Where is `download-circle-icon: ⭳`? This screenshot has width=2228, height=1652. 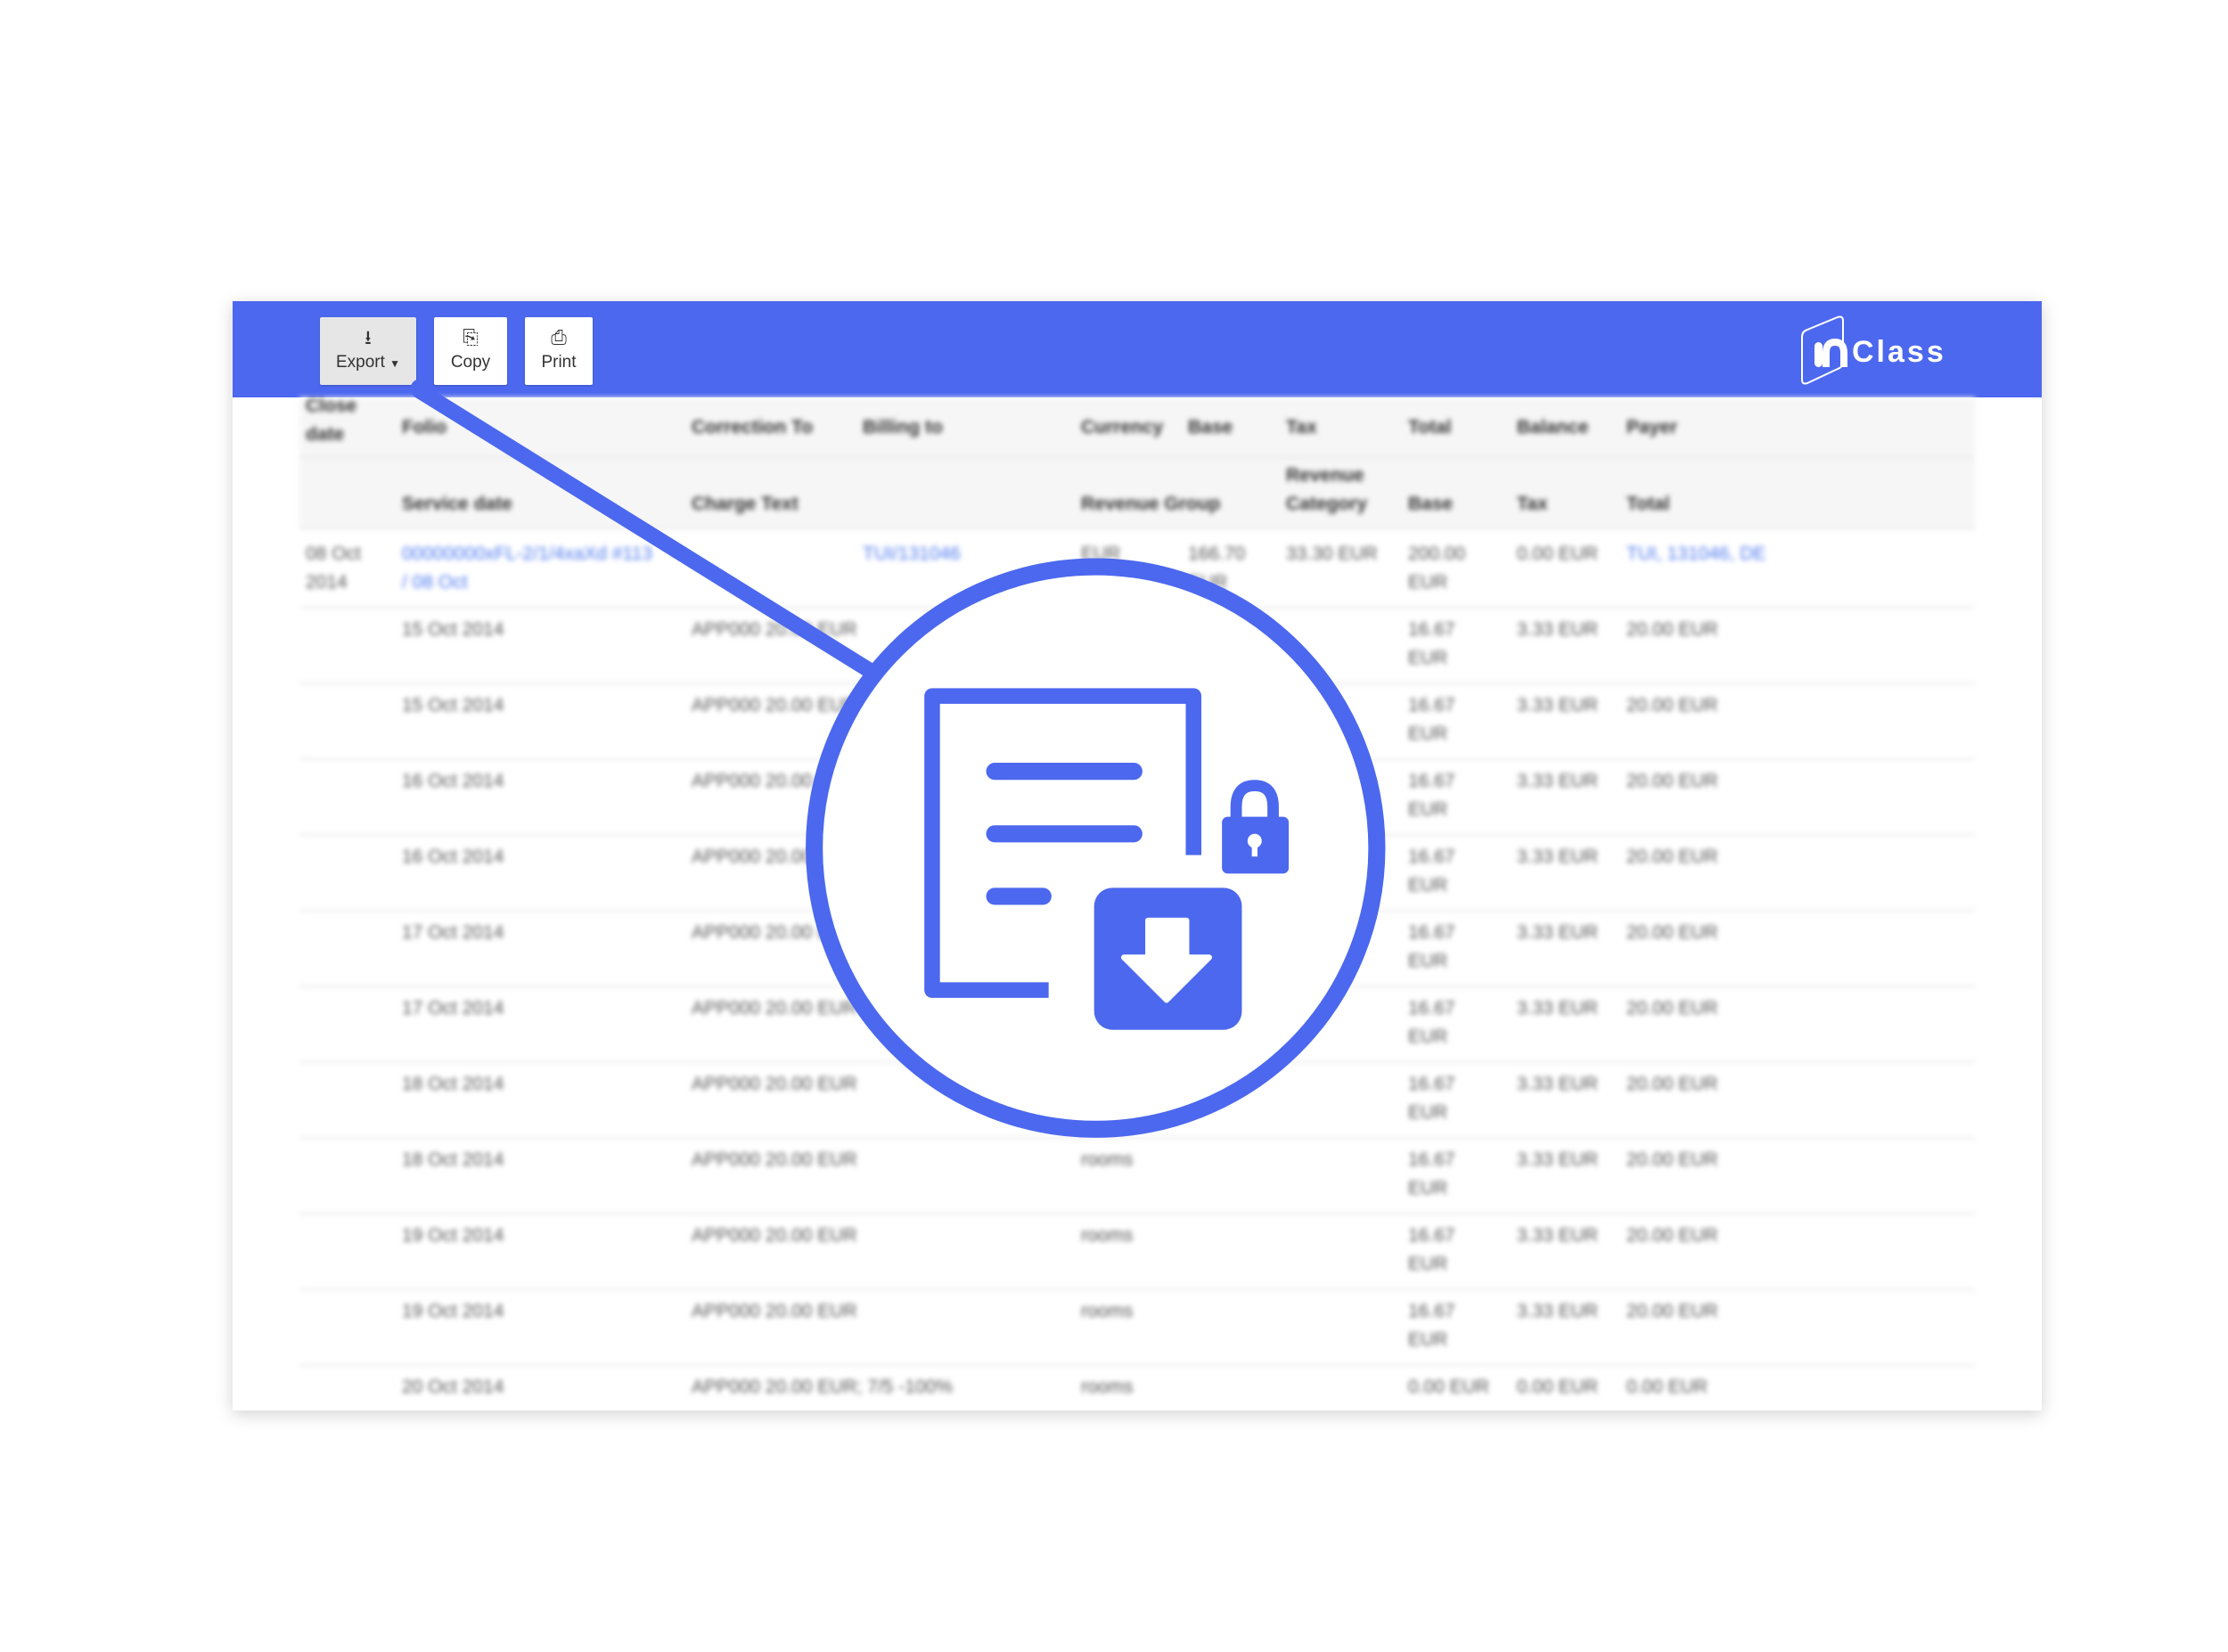
download-circle-icon: ⭳ is located at coordinates (368, 337).